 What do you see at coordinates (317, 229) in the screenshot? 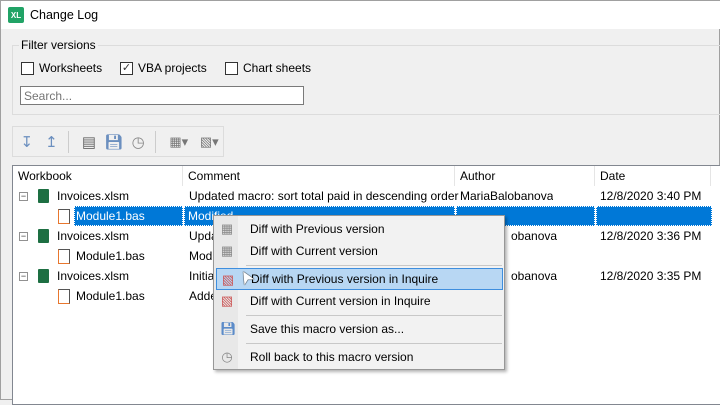
I see `menu-item-label: Diff with Previous version` at bounding box center [317, 229].